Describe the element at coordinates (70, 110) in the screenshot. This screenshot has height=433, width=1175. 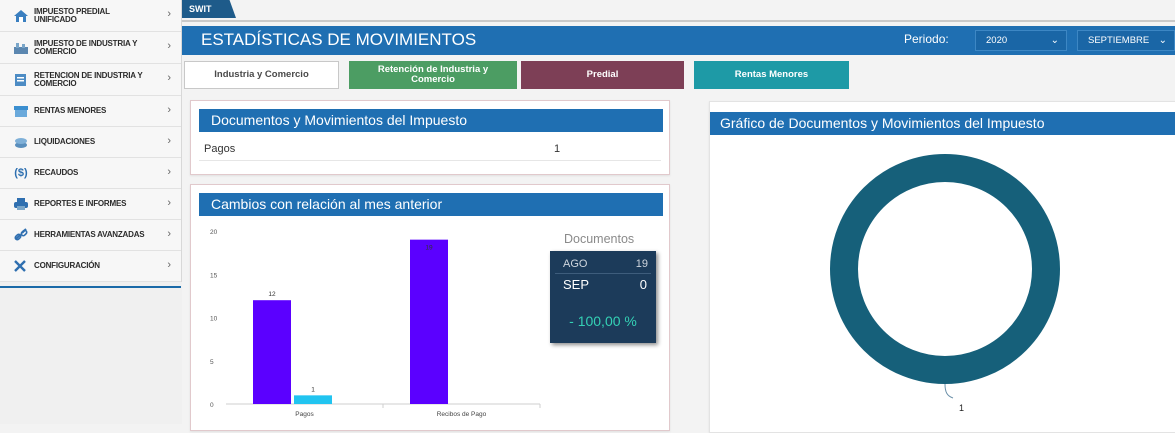
I see `sidebar-item-label: RENTAS MENORES` at that location.